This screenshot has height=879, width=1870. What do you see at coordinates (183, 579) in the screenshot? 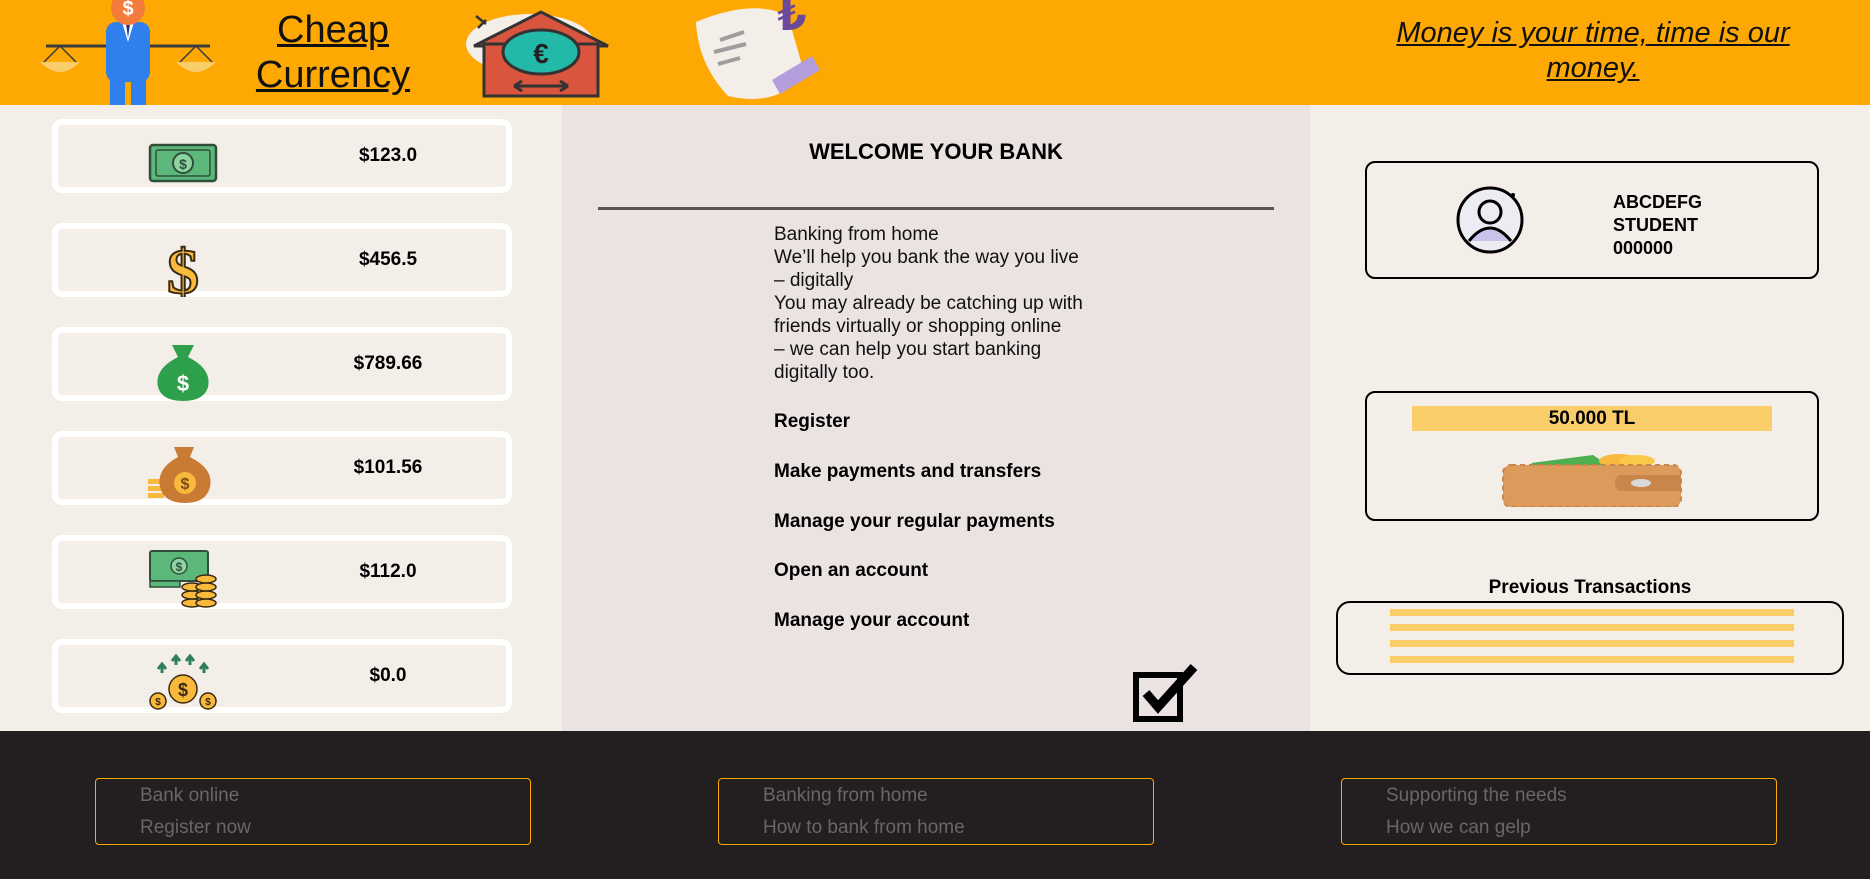
I see `cash-coins-stack-icon: $` at bounding box center [183, 579].